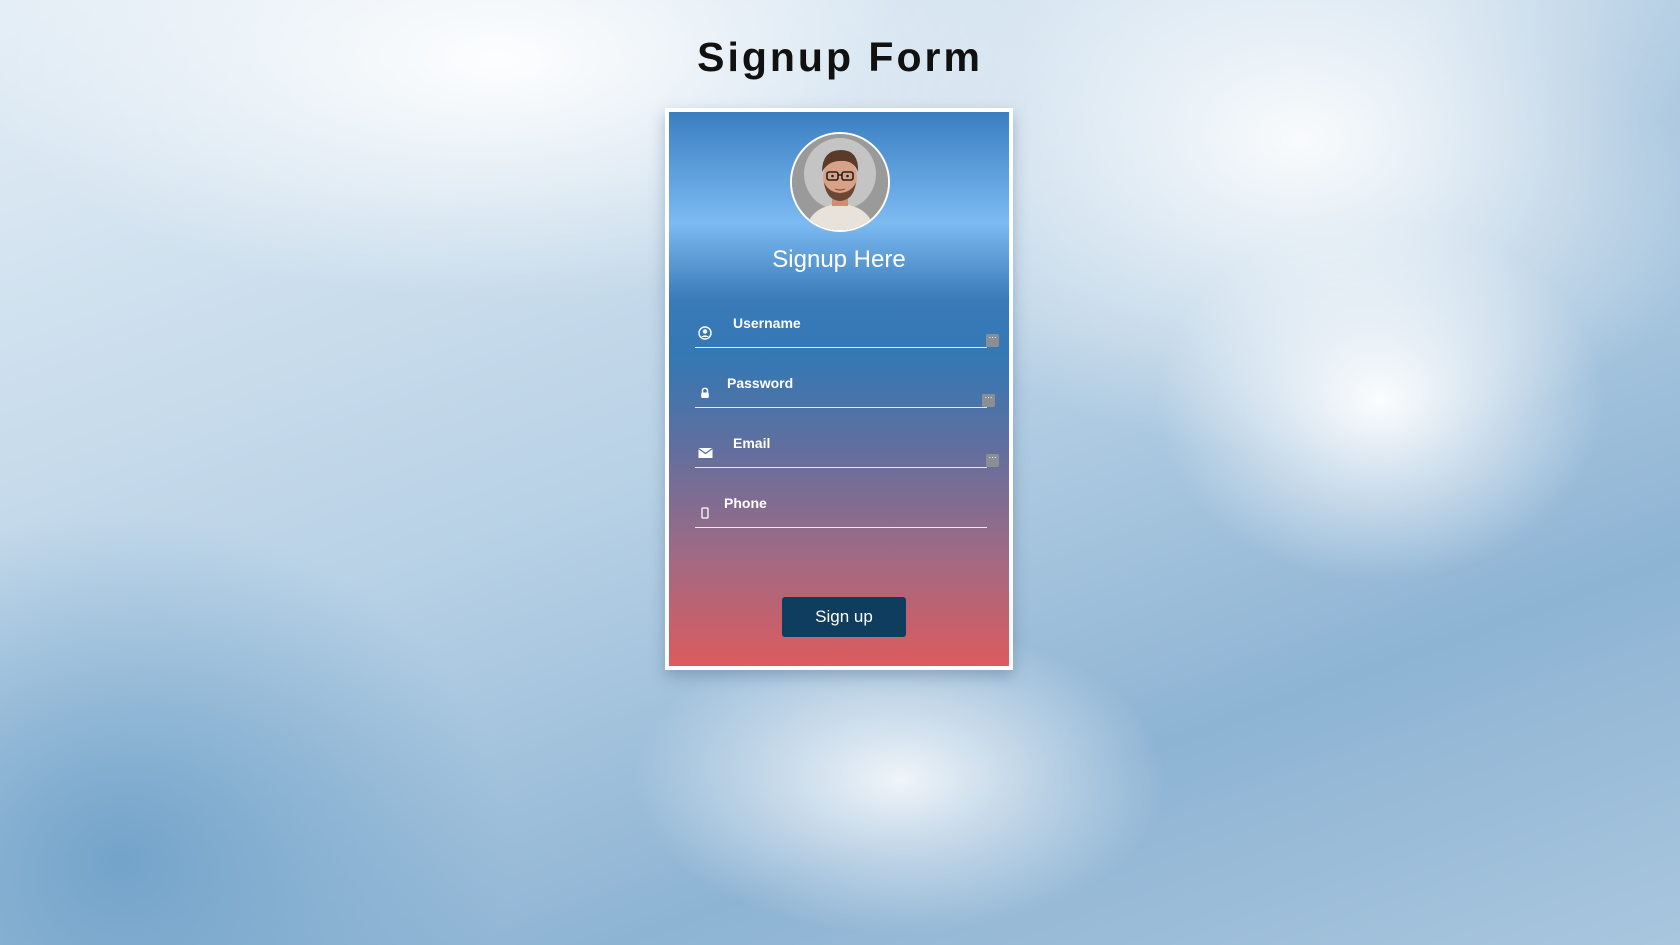 Image resolution: width=1680 pixels, height=945 pixels. What do you see at coordinates (834, 503) in the screenshot?
I see `phone-input` at bounding box center [834, 503].